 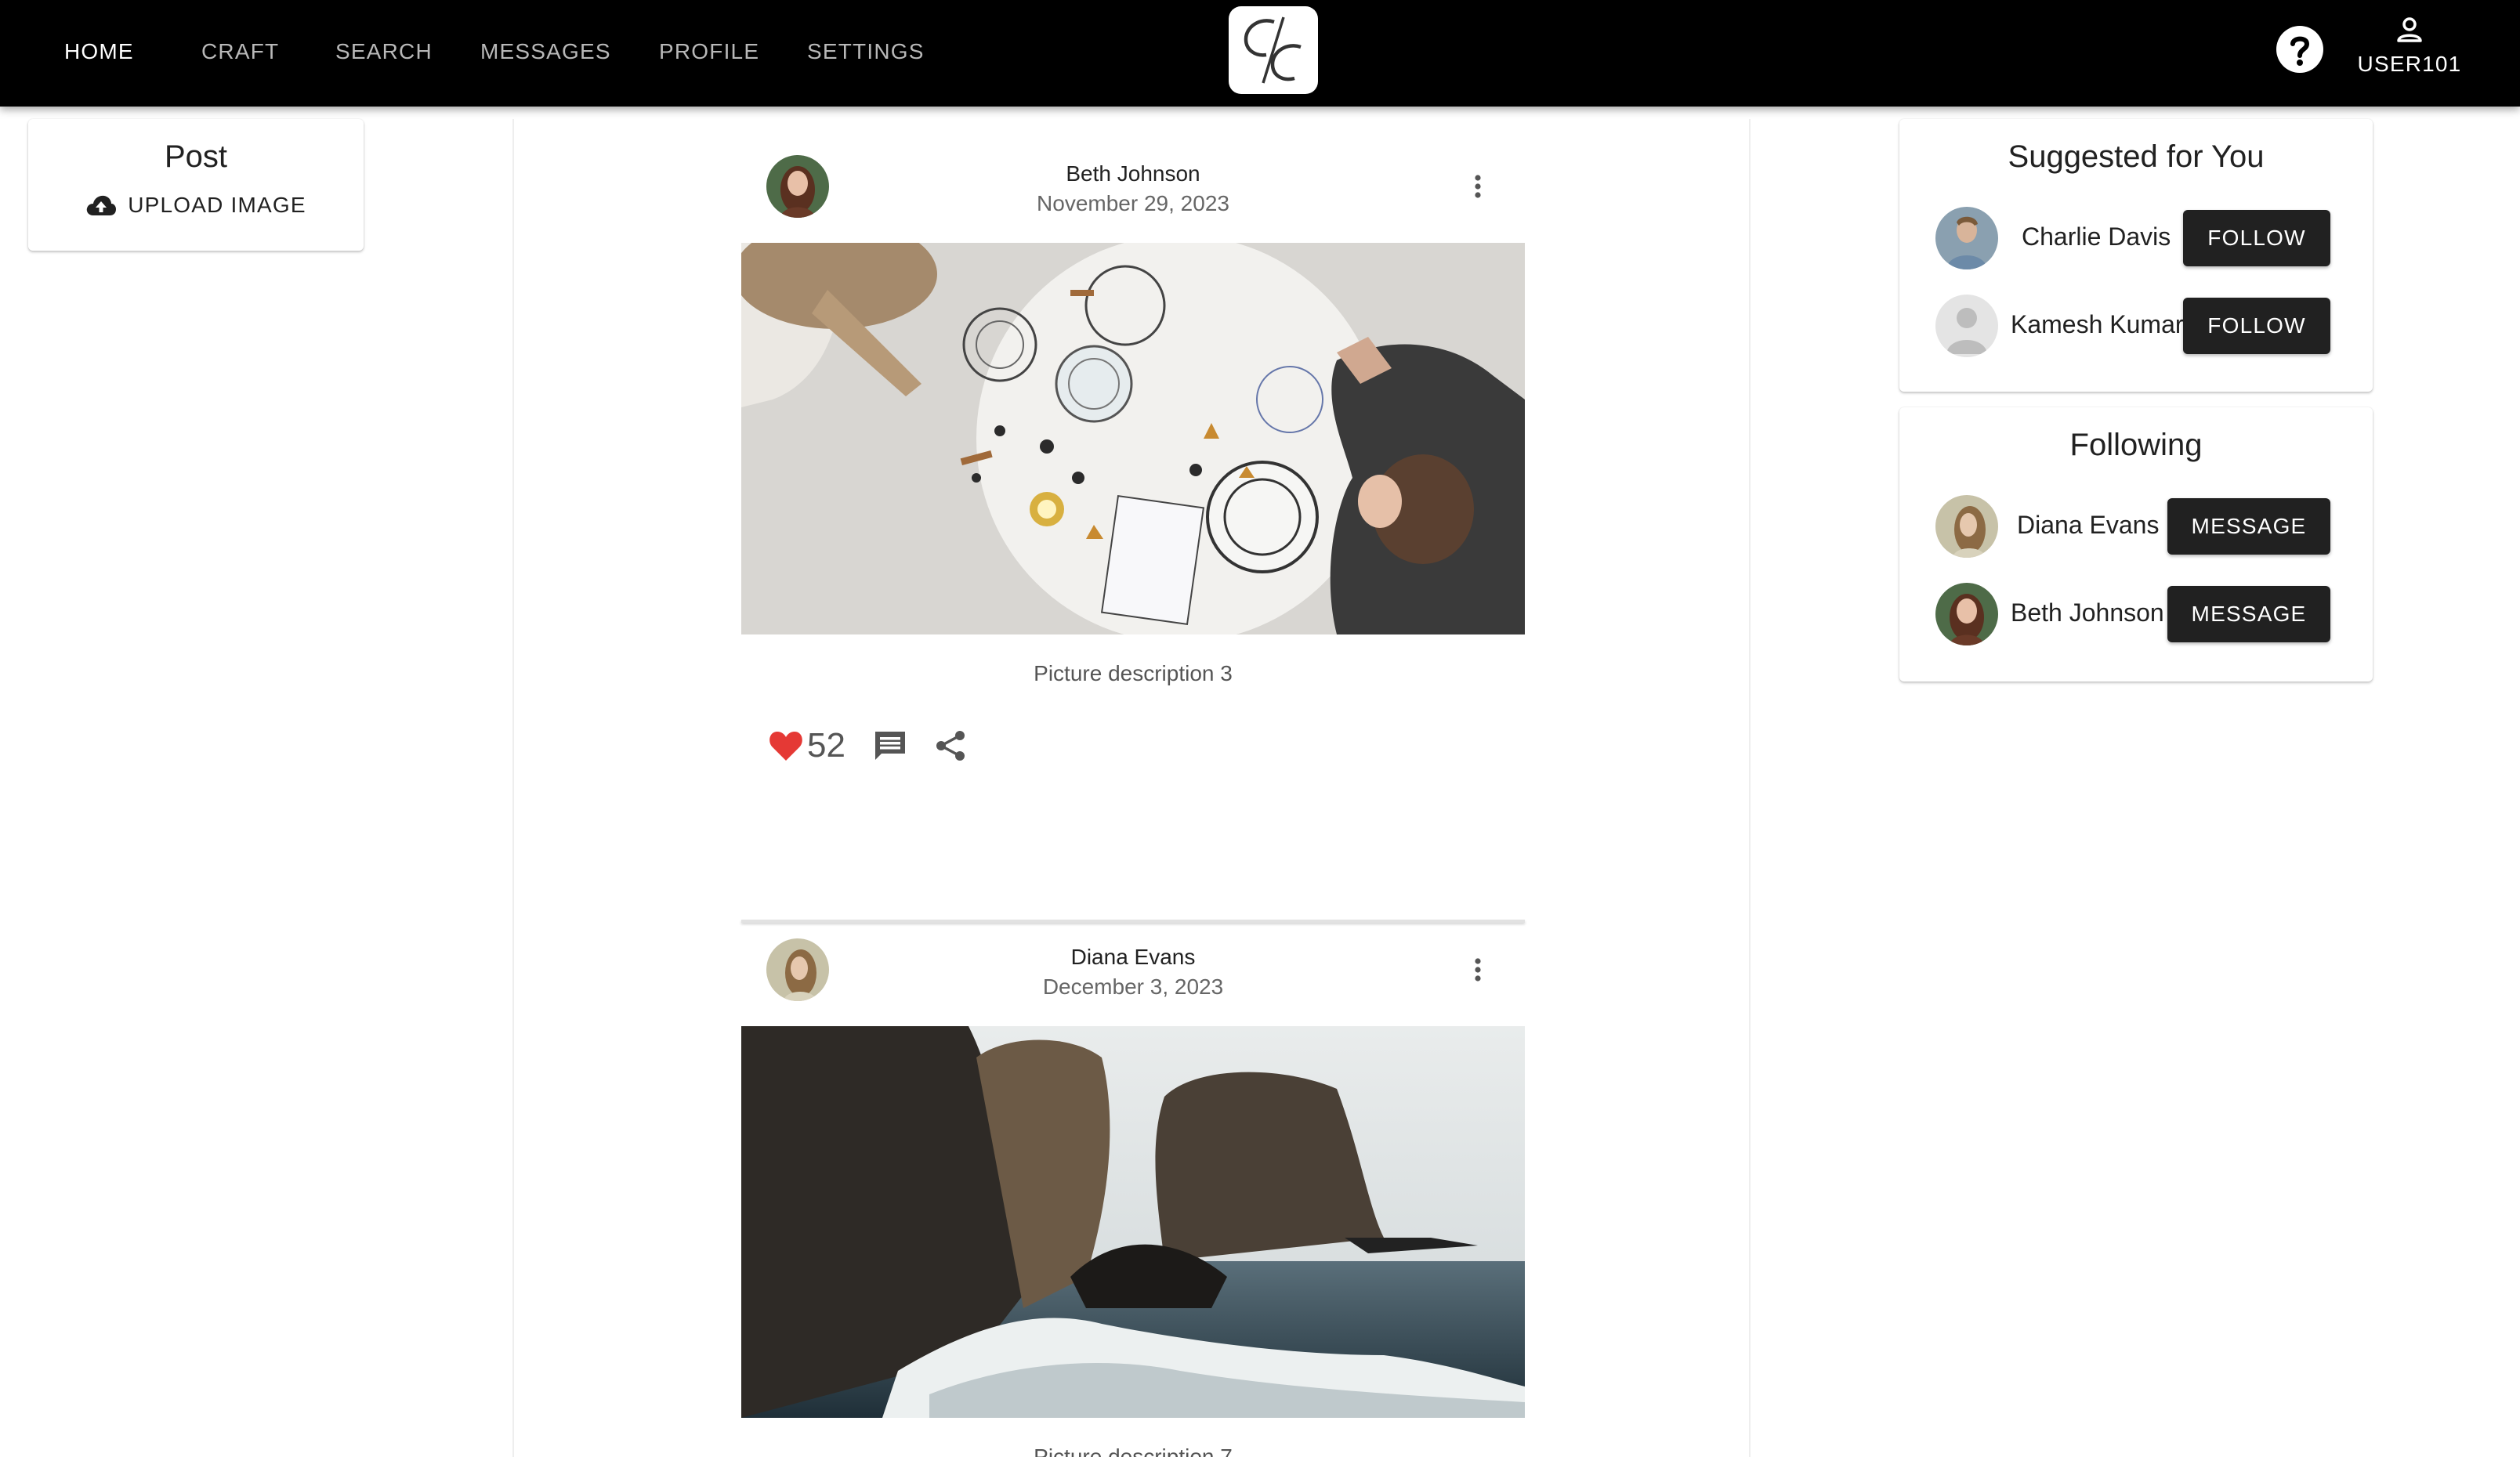 What do you see at coordinates (950, 746) in the screenshot?
I see `share-icon` at bounding box center [950, 746].